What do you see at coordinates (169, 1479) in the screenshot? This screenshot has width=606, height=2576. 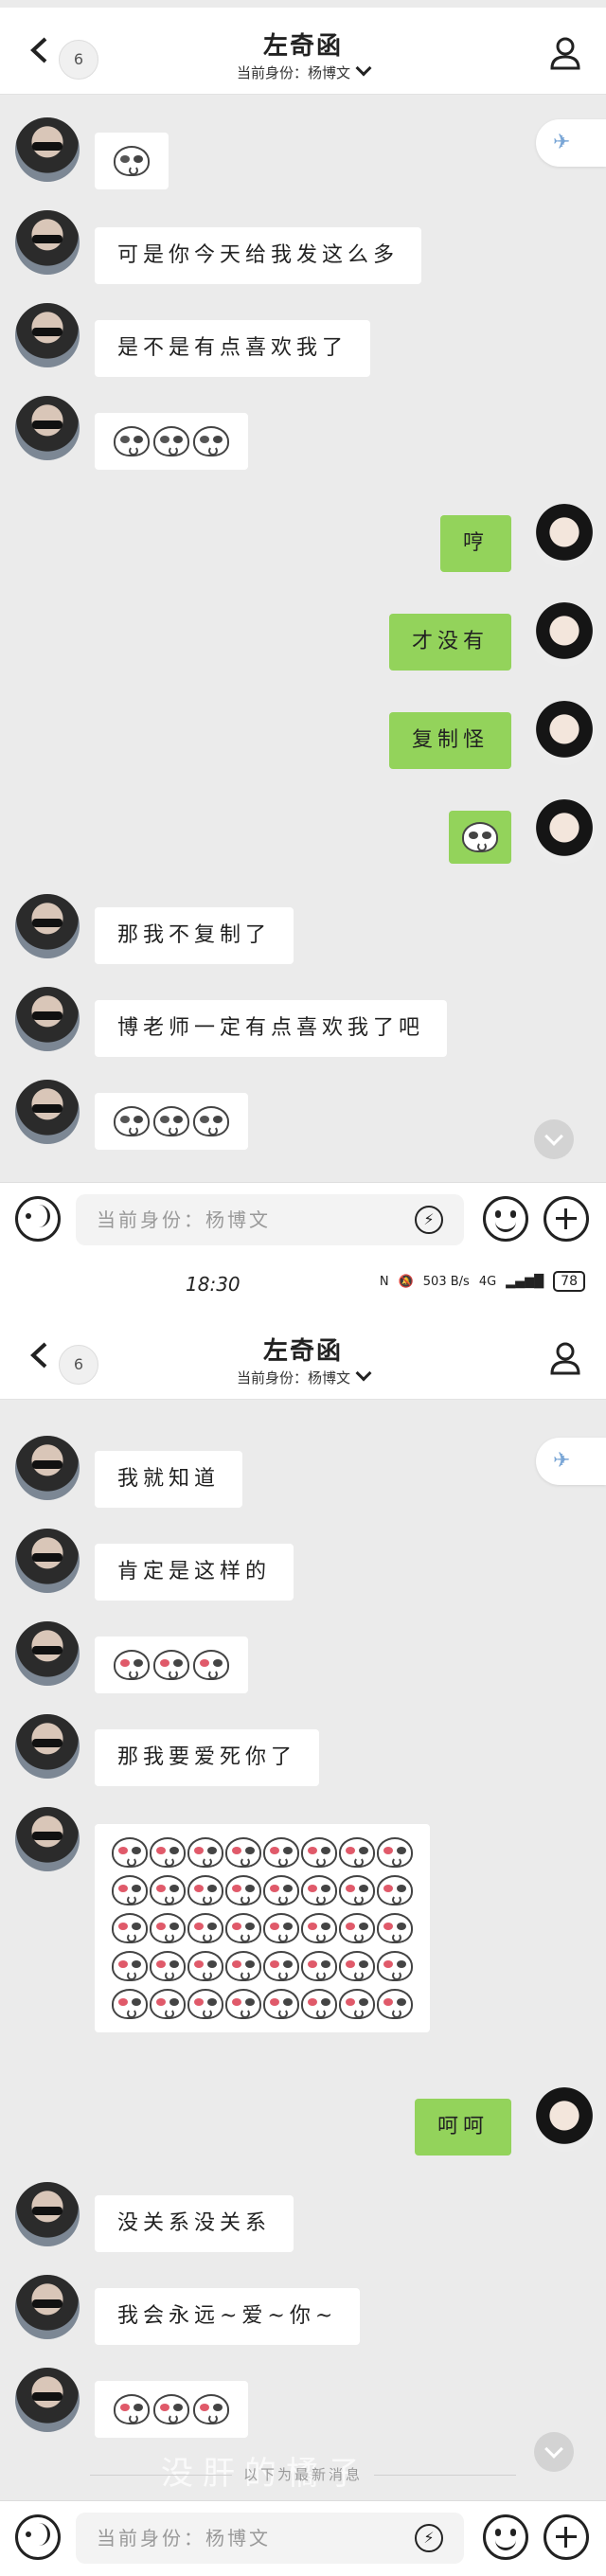 I see `text-message: 我就知道` at bounding box center [169, 1479].